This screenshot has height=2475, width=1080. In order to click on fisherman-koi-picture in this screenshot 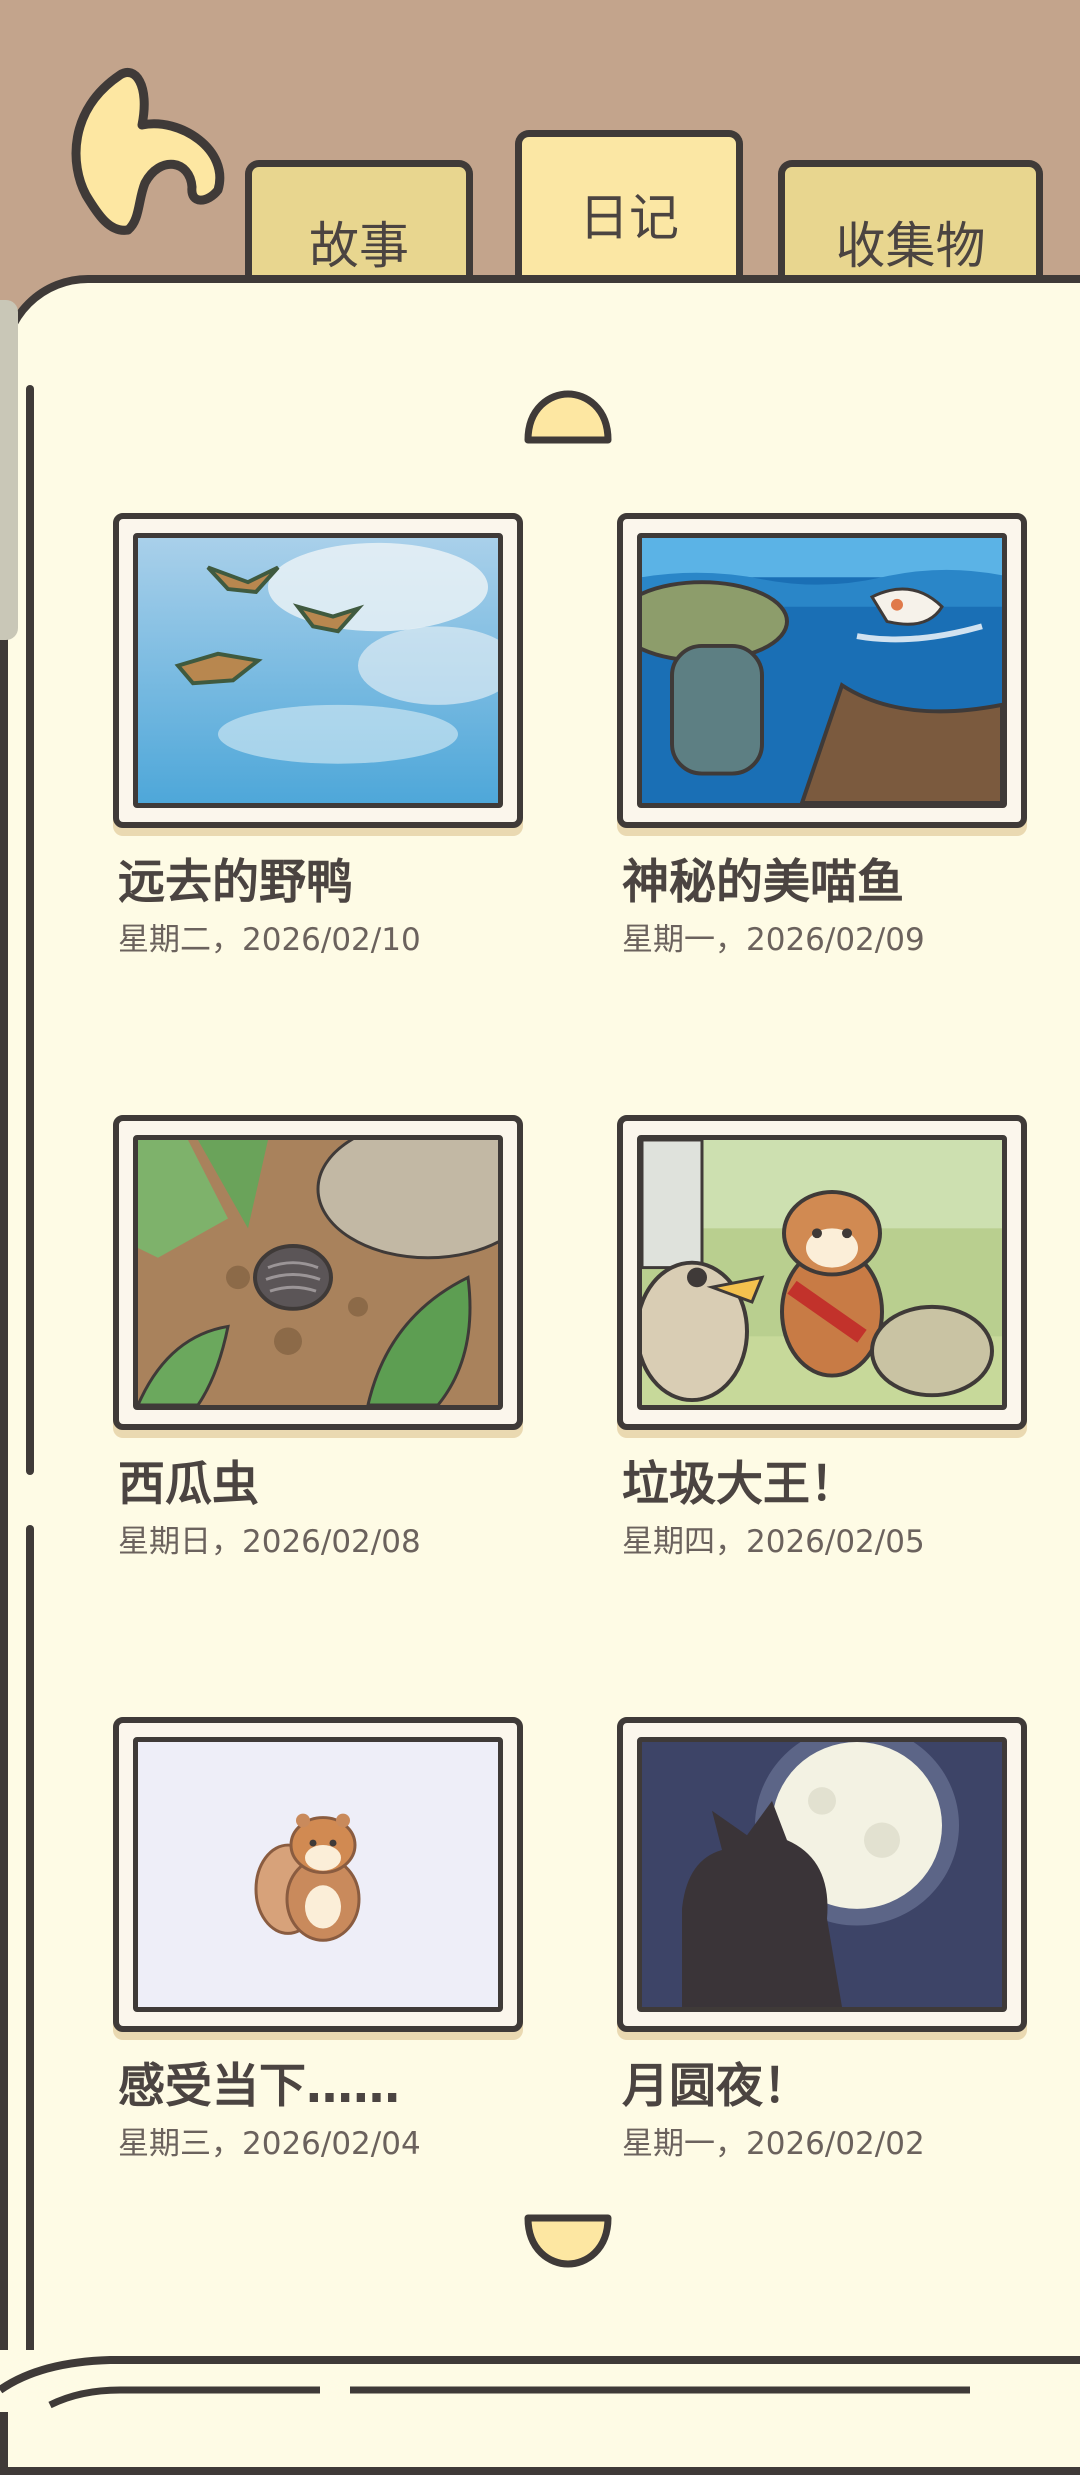, I will do `click(822, 670)`.